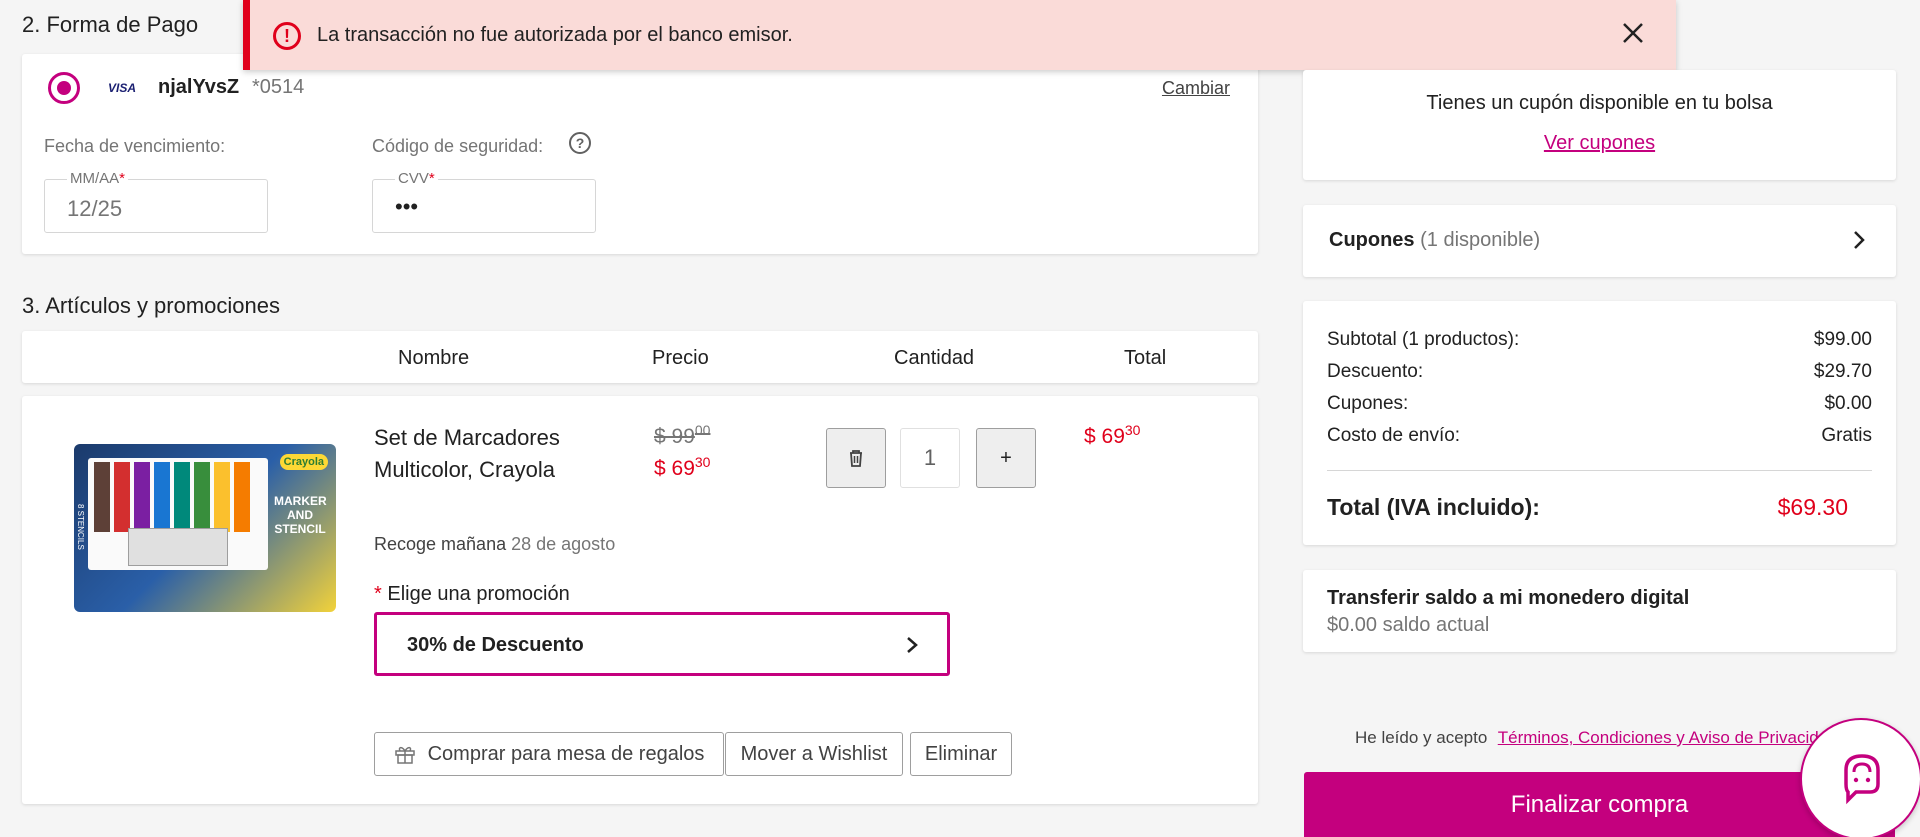 Image resolution: width=1920 pixels, height=837 pixels. I want to click on product-total: $ 6930, so click(1112, 435).